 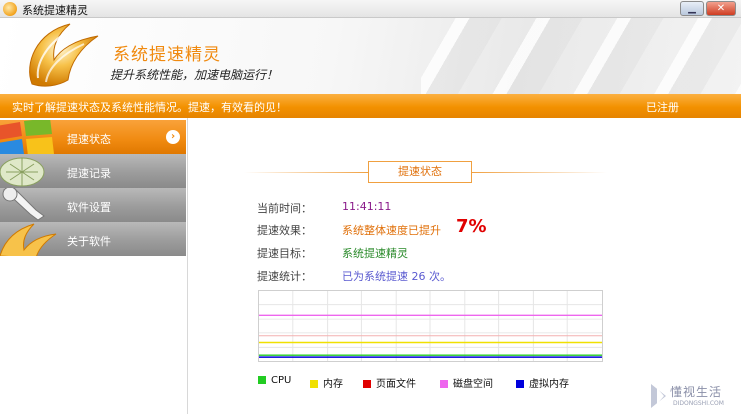 I want to click on chevron-right-icon: ›, so click(x=173, y=137).